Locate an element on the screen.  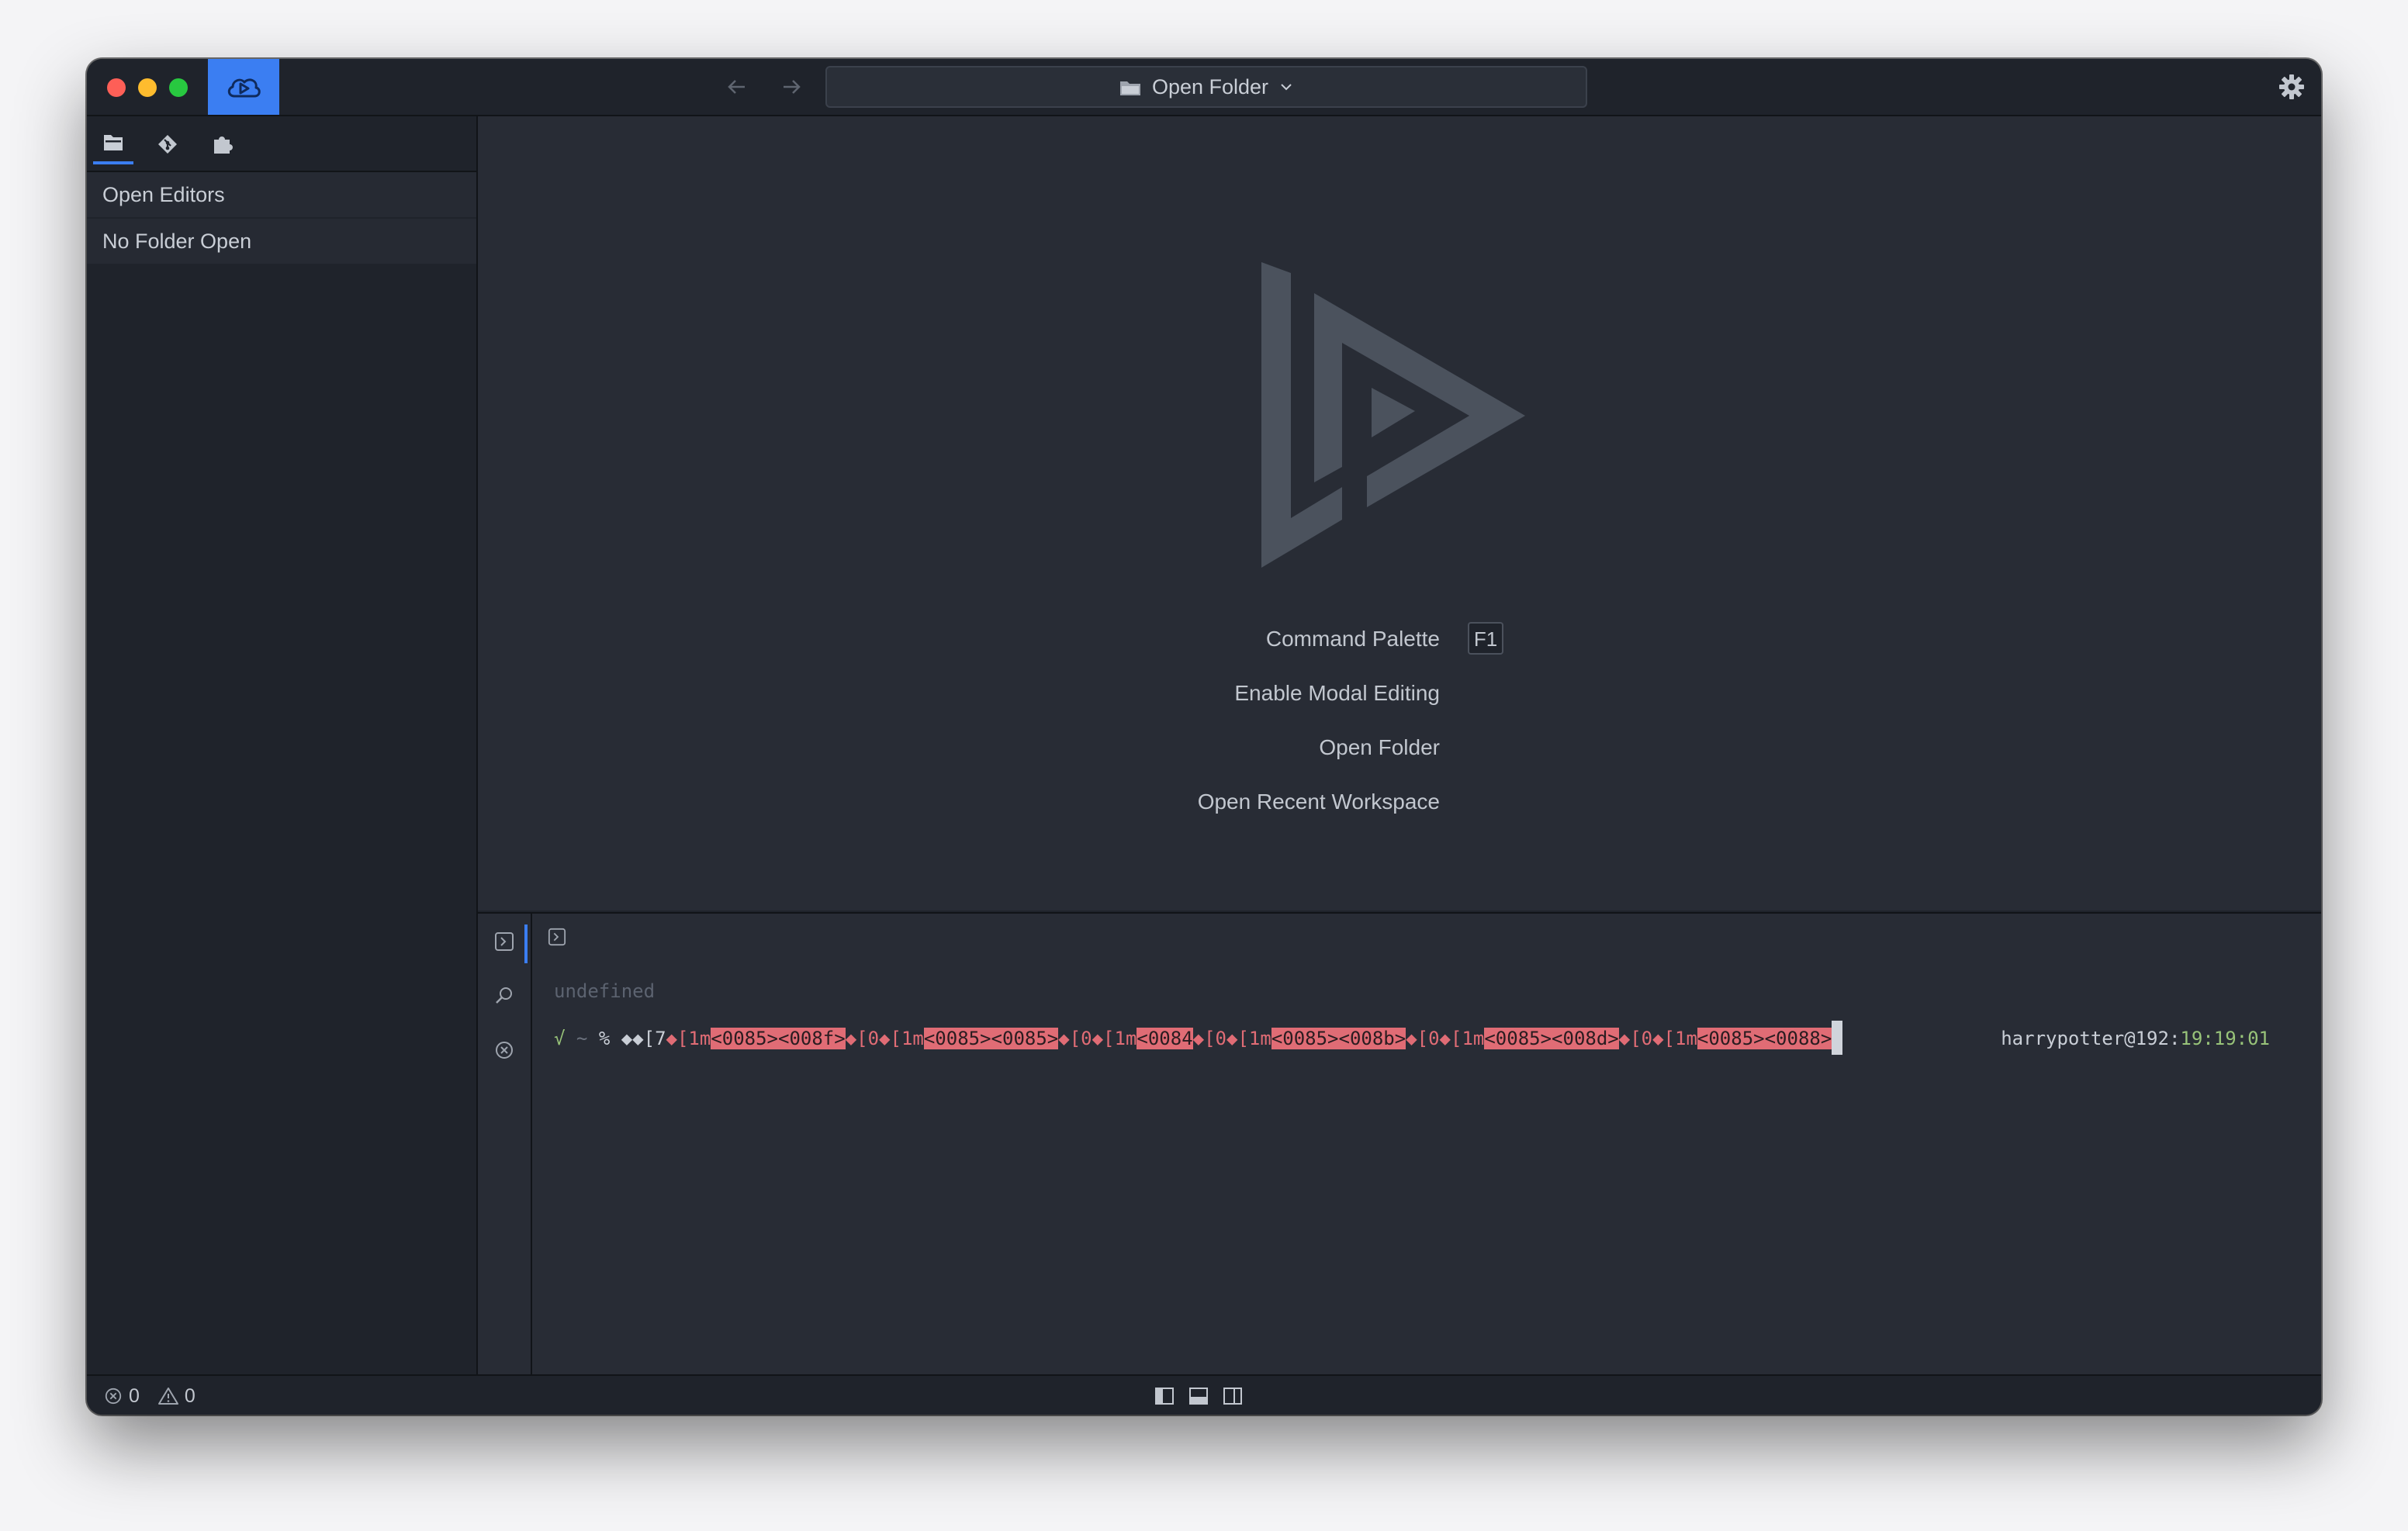
title-bar: Open Folder is located at coordinates (1204, 87).